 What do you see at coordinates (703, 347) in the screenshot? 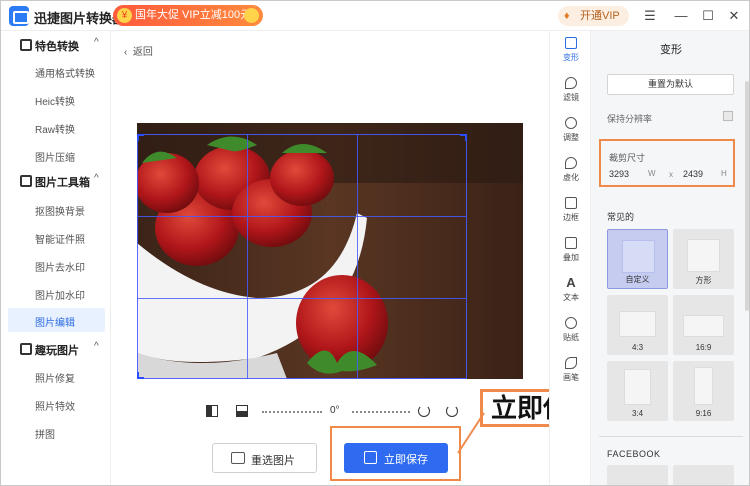
I see `preset-label: 16:9` at bounding box center [703, 347].